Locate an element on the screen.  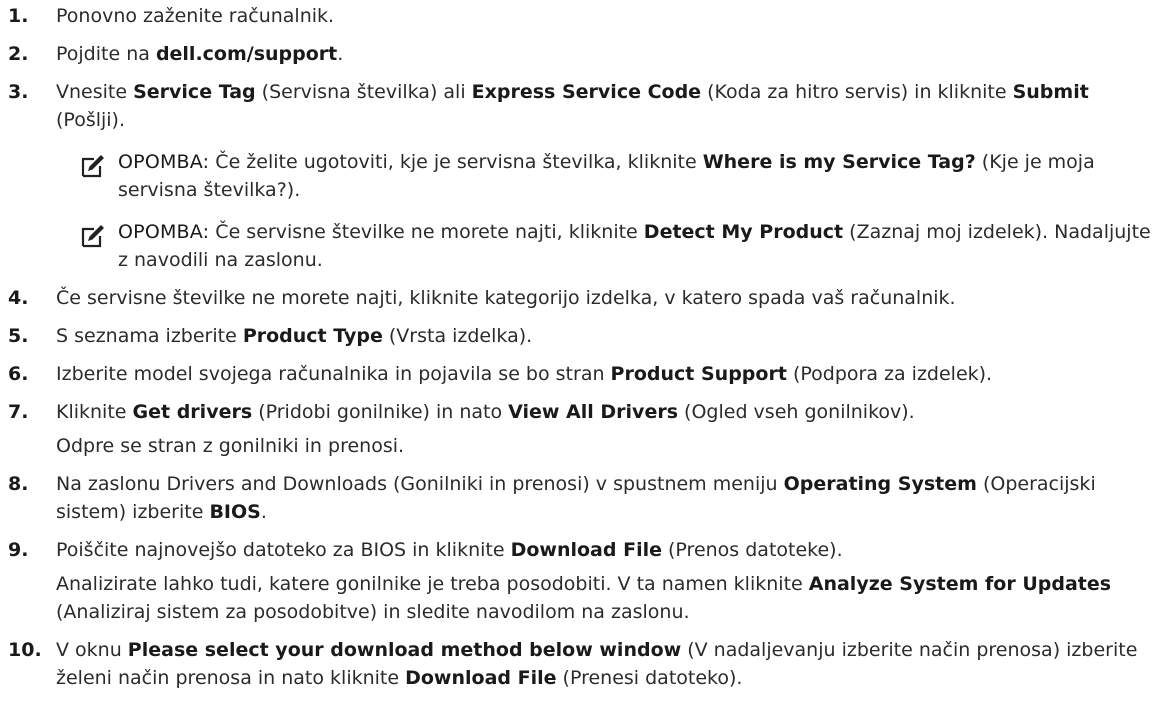
step-result-text: Odpre se stran z gonilniki in prenosi. is located at coordinates (230, 446).